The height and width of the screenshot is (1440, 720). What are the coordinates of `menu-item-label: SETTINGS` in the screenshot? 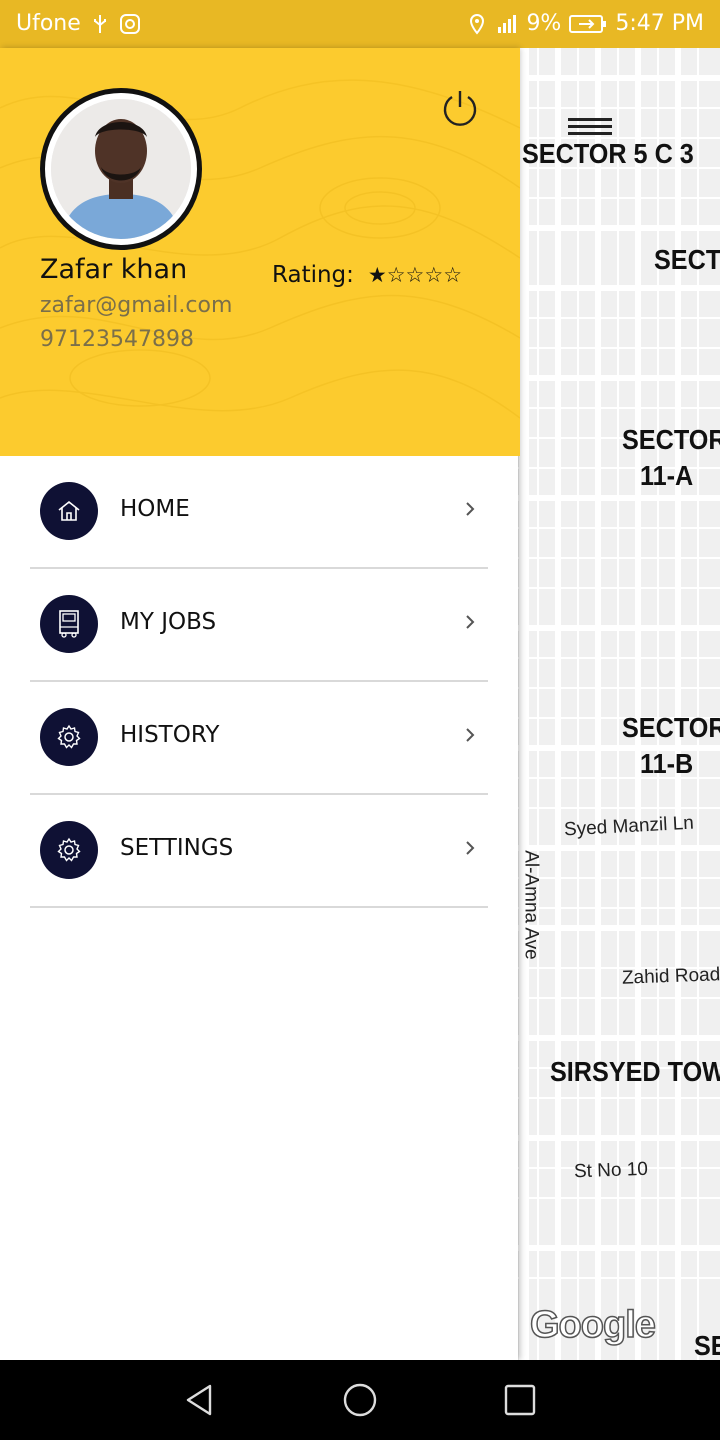 It's located at (177, 848).